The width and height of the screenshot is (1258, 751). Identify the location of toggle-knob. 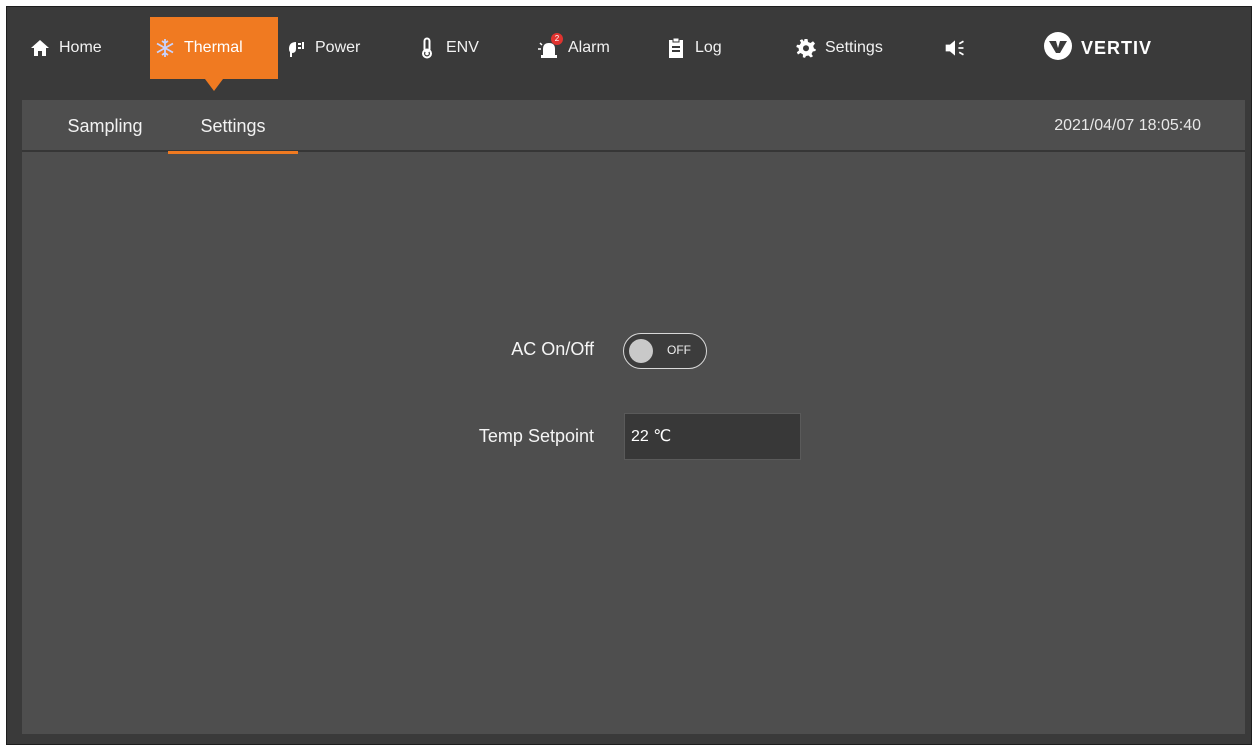
(641, 351).